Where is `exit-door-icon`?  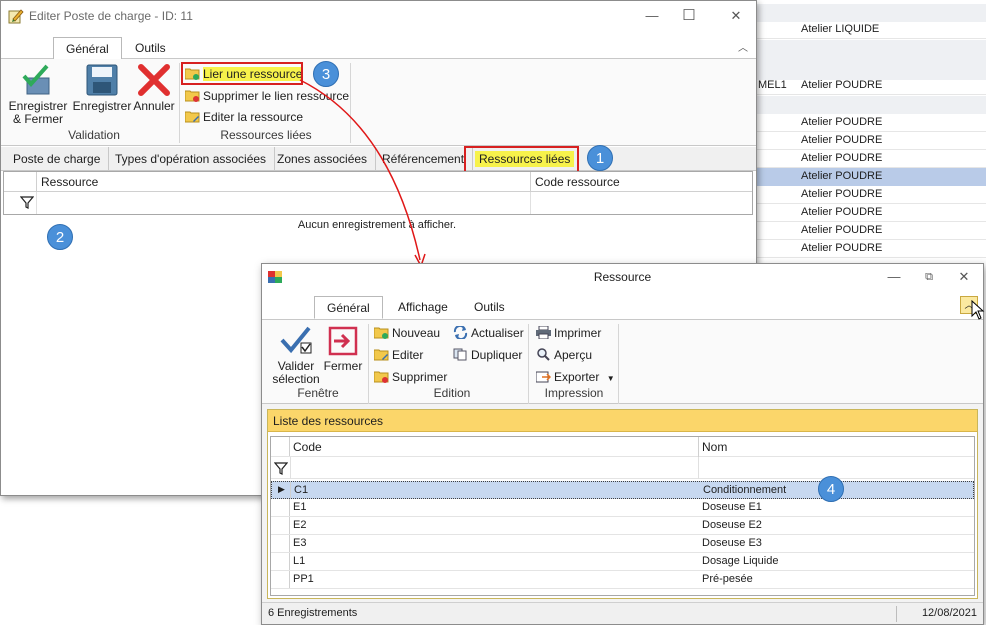
exit-door-icon is located at coordinates (343, 341).